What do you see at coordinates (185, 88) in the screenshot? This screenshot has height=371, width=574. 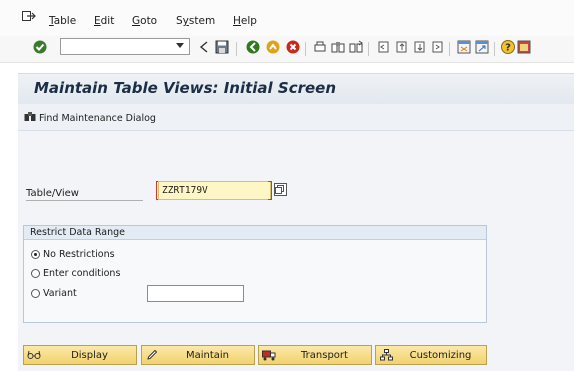 I see `page-title: Maintain Table Views: Initial Screen` at bounding box center [185, 88].